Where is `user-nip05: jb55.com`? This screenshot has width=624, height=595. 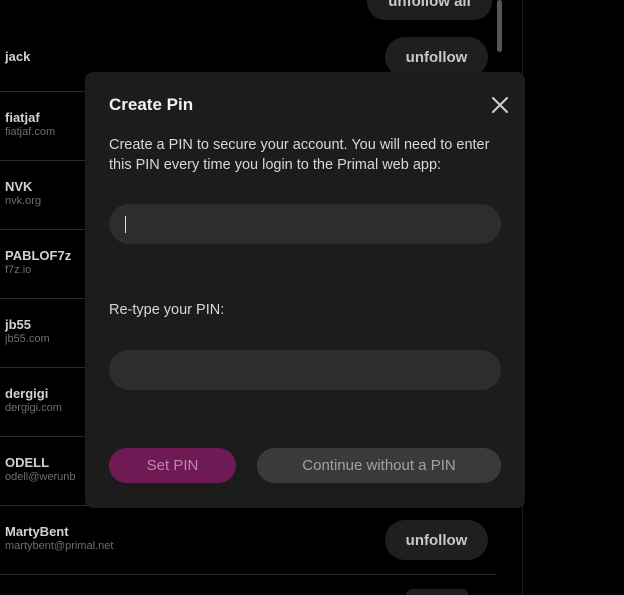 user-nip05: jb55.com is located at coordinates (27, 339).